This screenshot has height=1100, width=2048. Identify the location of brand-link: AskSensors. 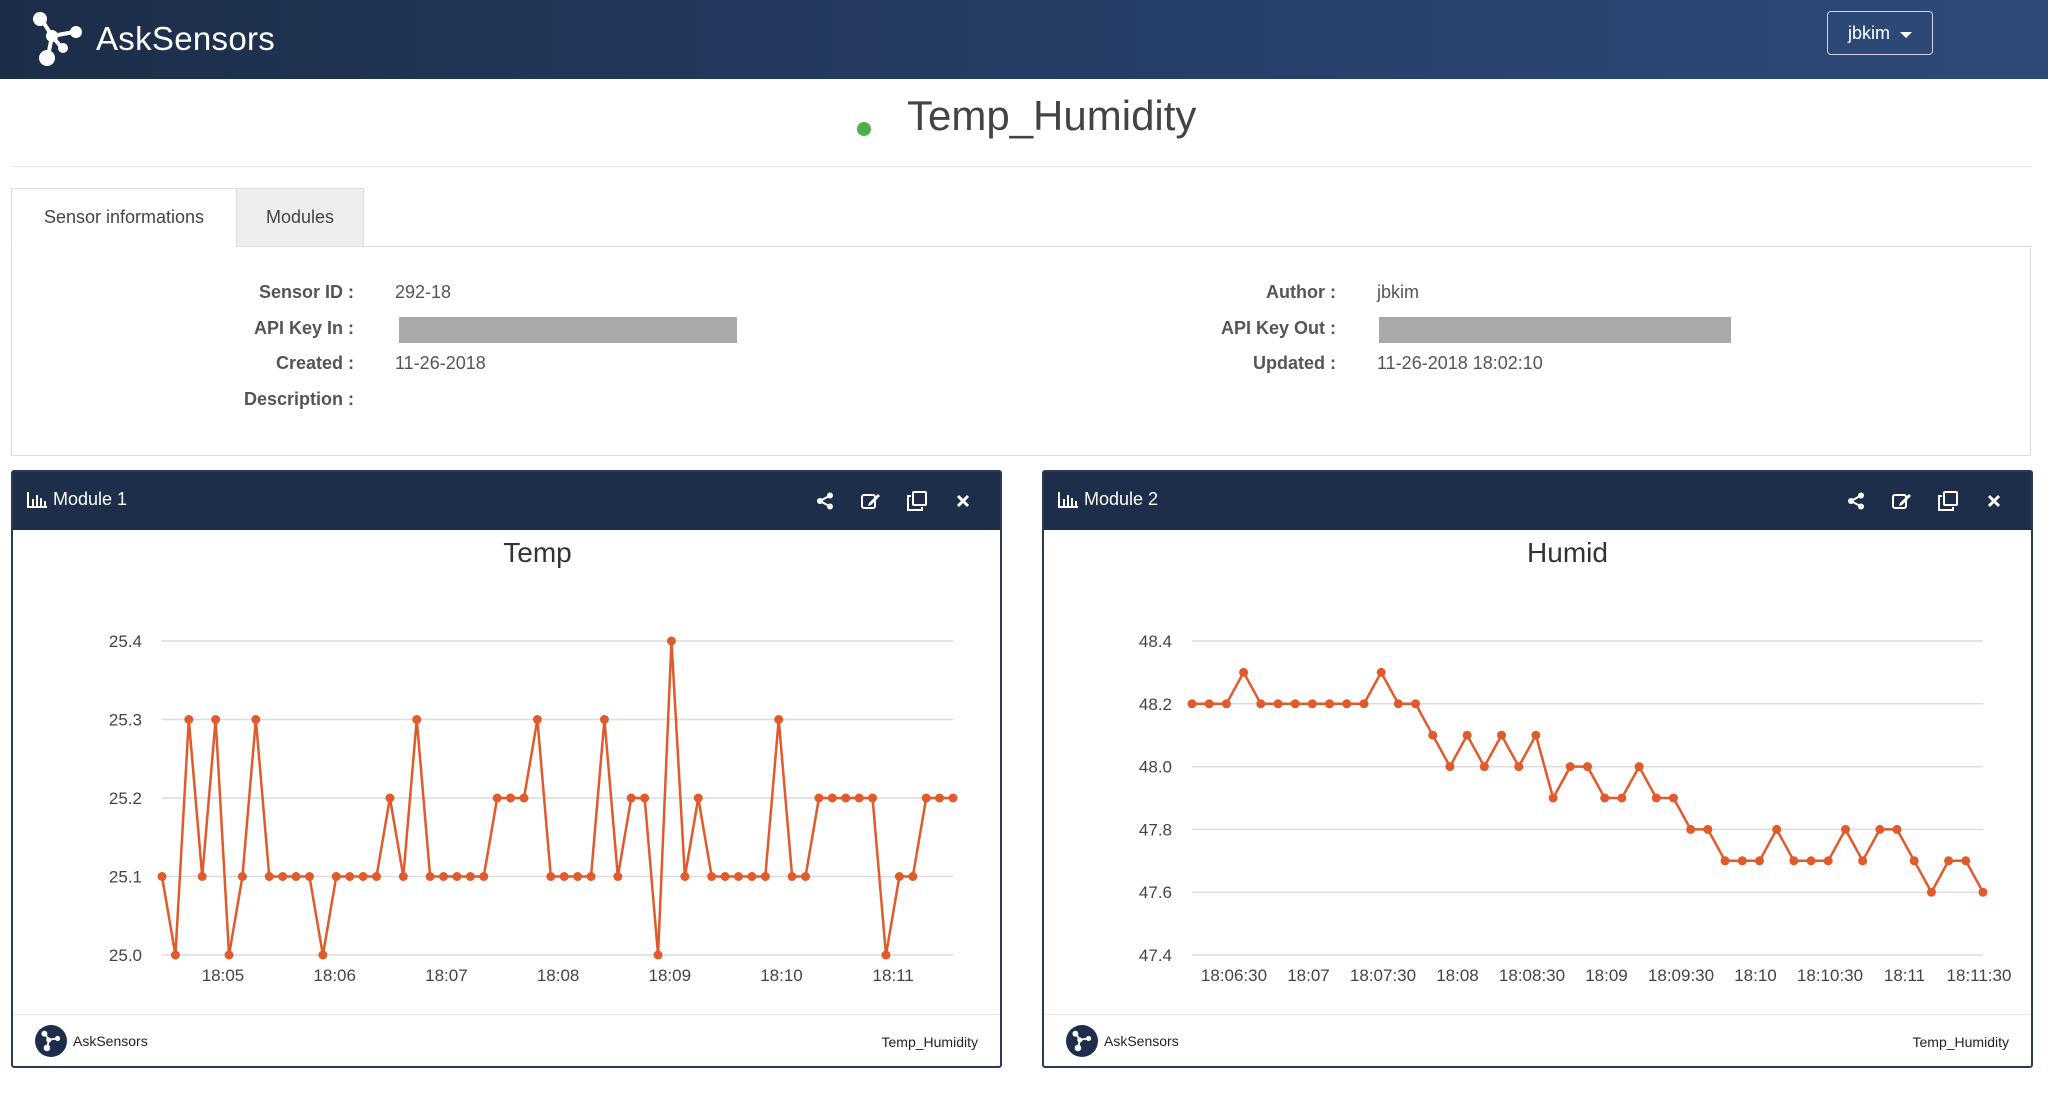
(151, 39).